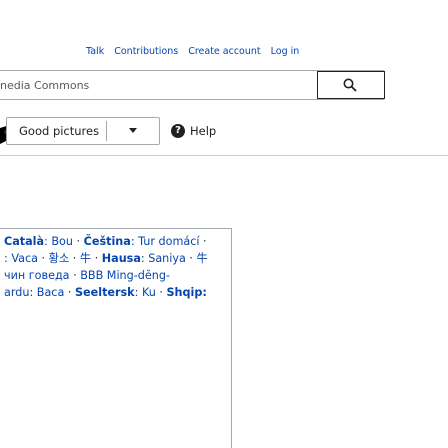 Image resolution: width=448 pixels, height=448 pixels. Describe the element at coordinates (159, 85) in the screenshot. I see `search-input` at that location.